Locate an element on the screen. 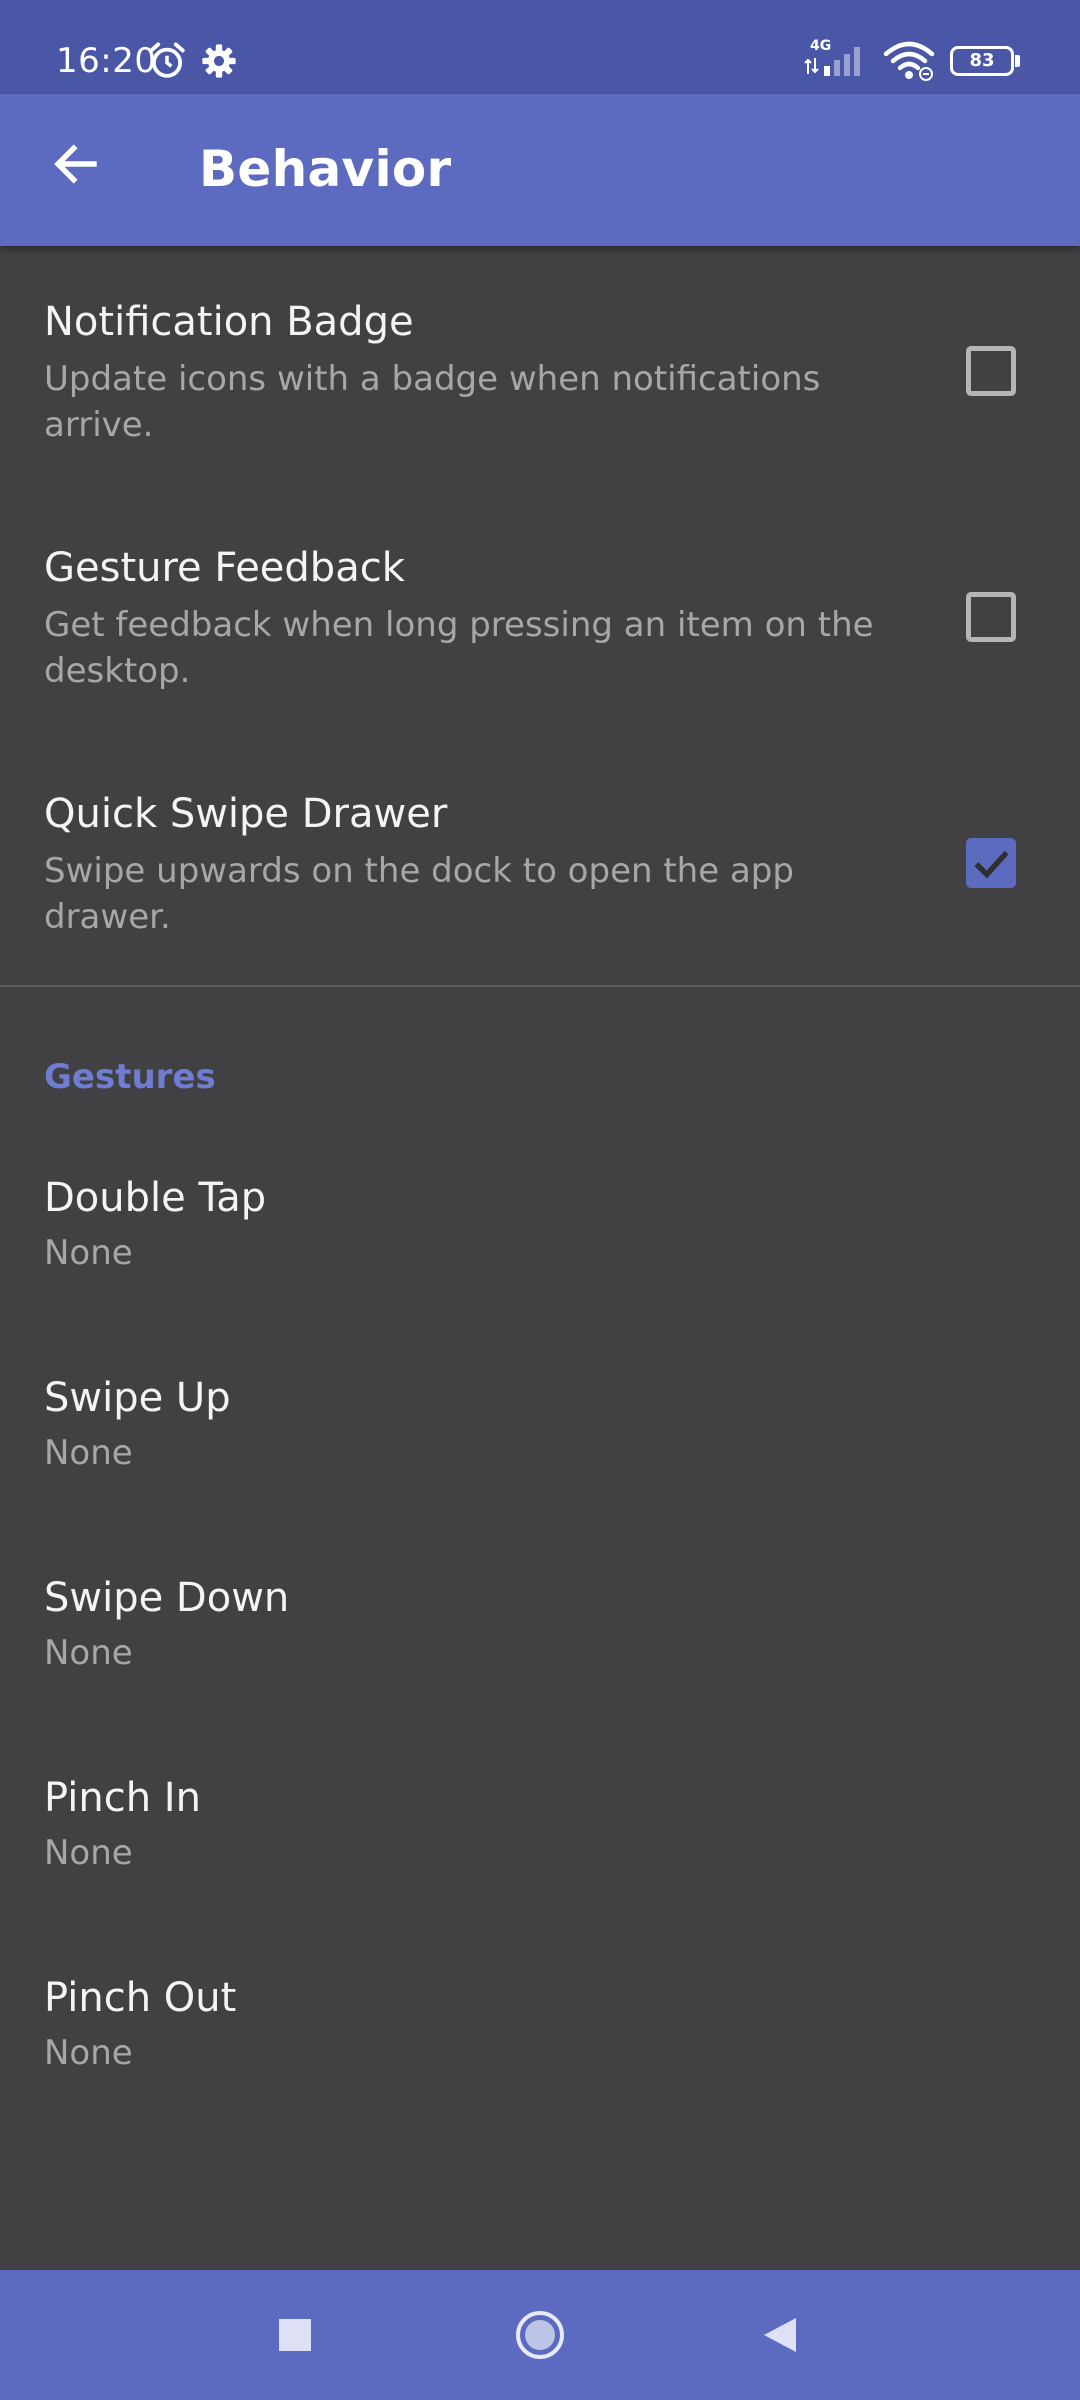 Image resolution: width=1080 pixels, height=2400 pixels. page-title: Behavior is located at coordinates (325, 169).